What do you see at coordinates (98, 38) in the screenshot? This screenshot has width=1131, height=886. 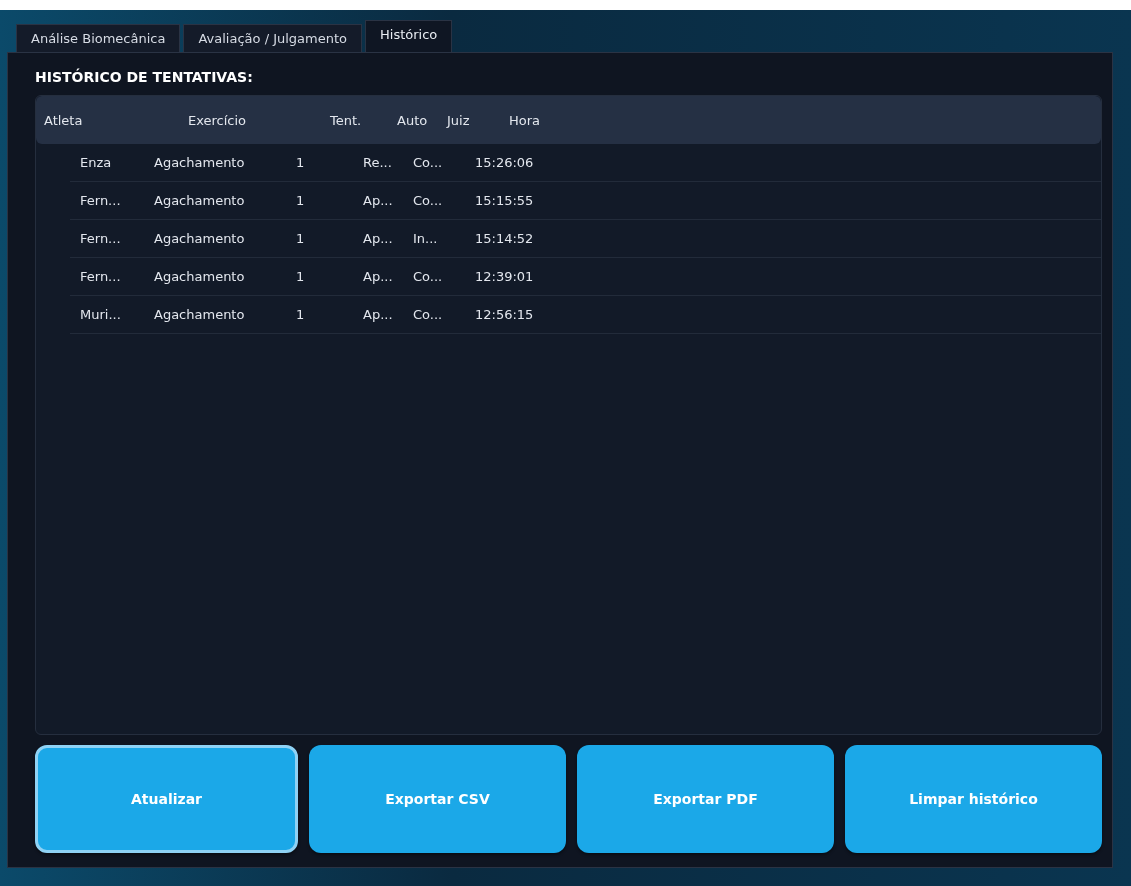 I see `tab: Análise Biomecânica` at bounding box center [98, 38].